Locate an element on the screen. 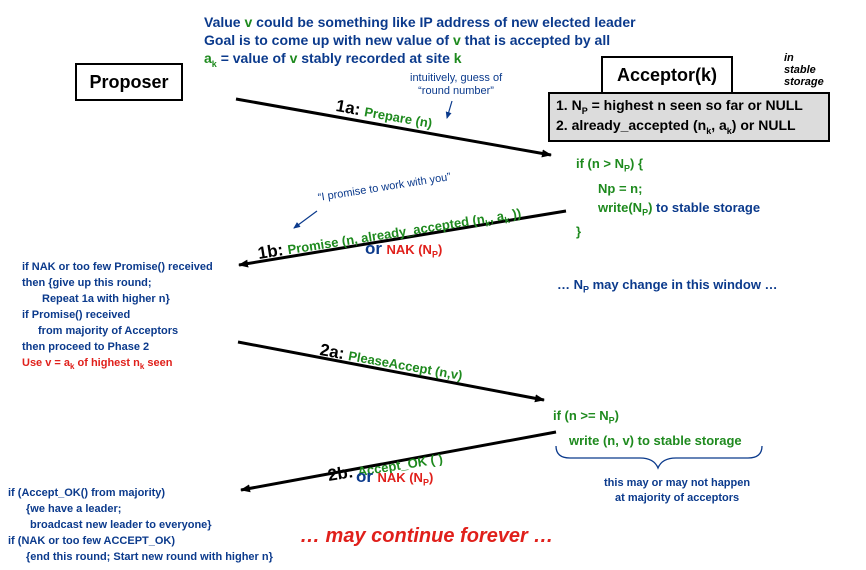 This screenshot has width=866, height=570. msg-1b-nak-a: NAK (N is located at coordinates (409, 249).